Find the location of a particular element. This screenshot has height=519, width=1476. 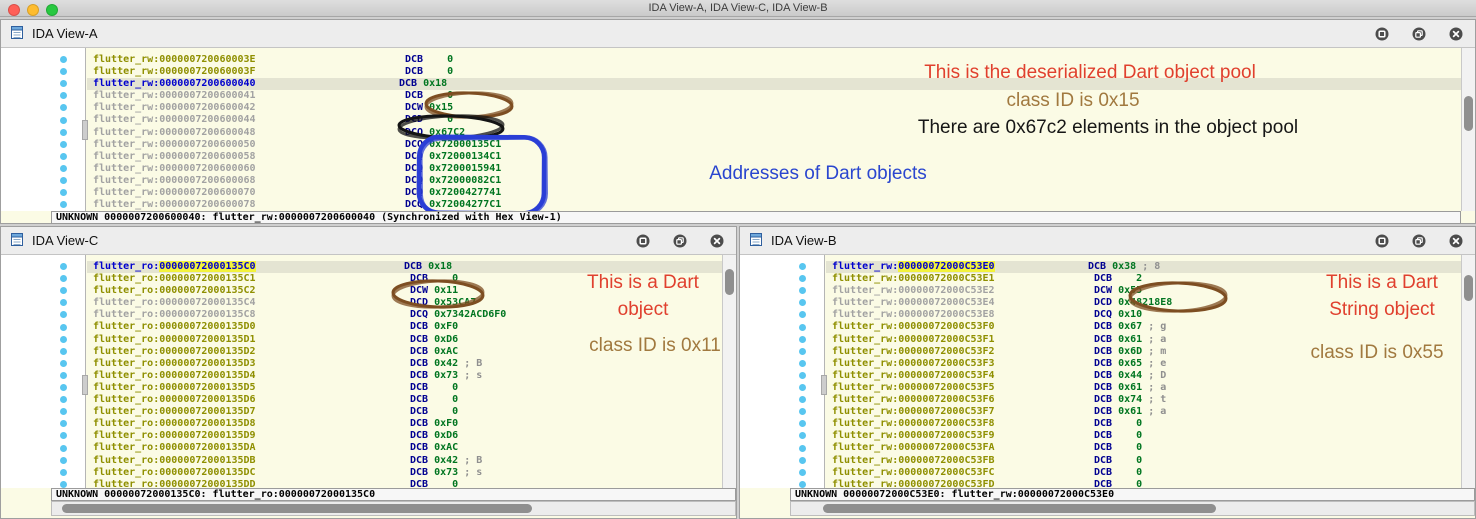

listing-line: flutter_rw:00000072000C53F5 DCB 0x61 ; a is located at coordinates (1146, 388).